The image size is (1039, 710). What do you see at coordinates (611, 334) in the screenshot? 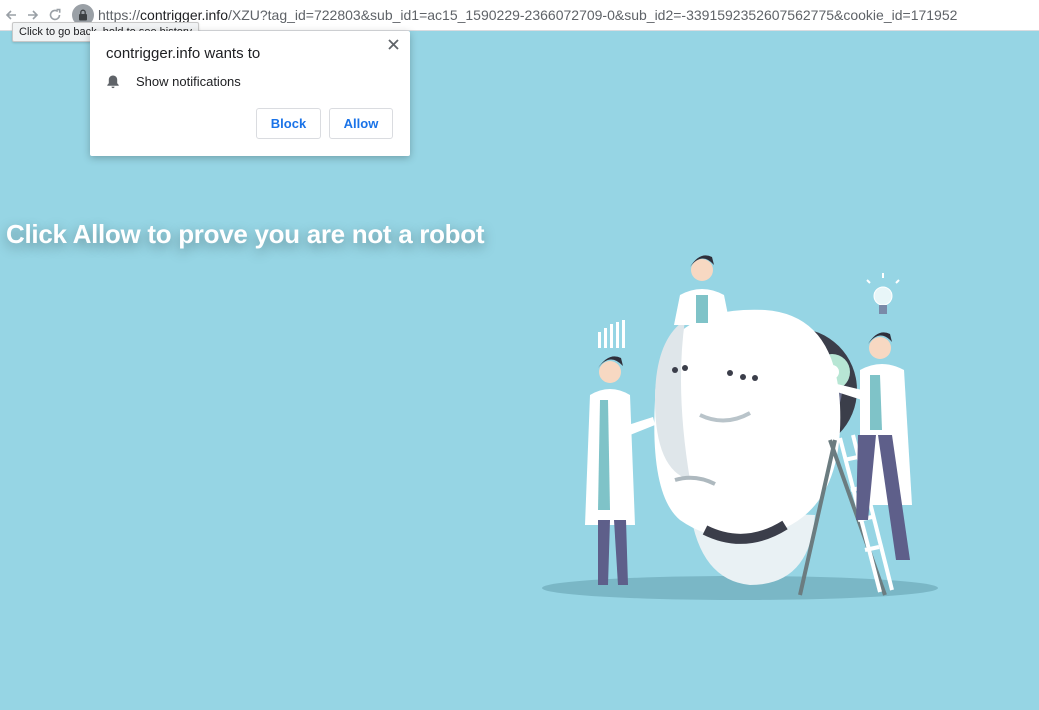
I see `bar-chart-icon` at bounding box center [611, 334].